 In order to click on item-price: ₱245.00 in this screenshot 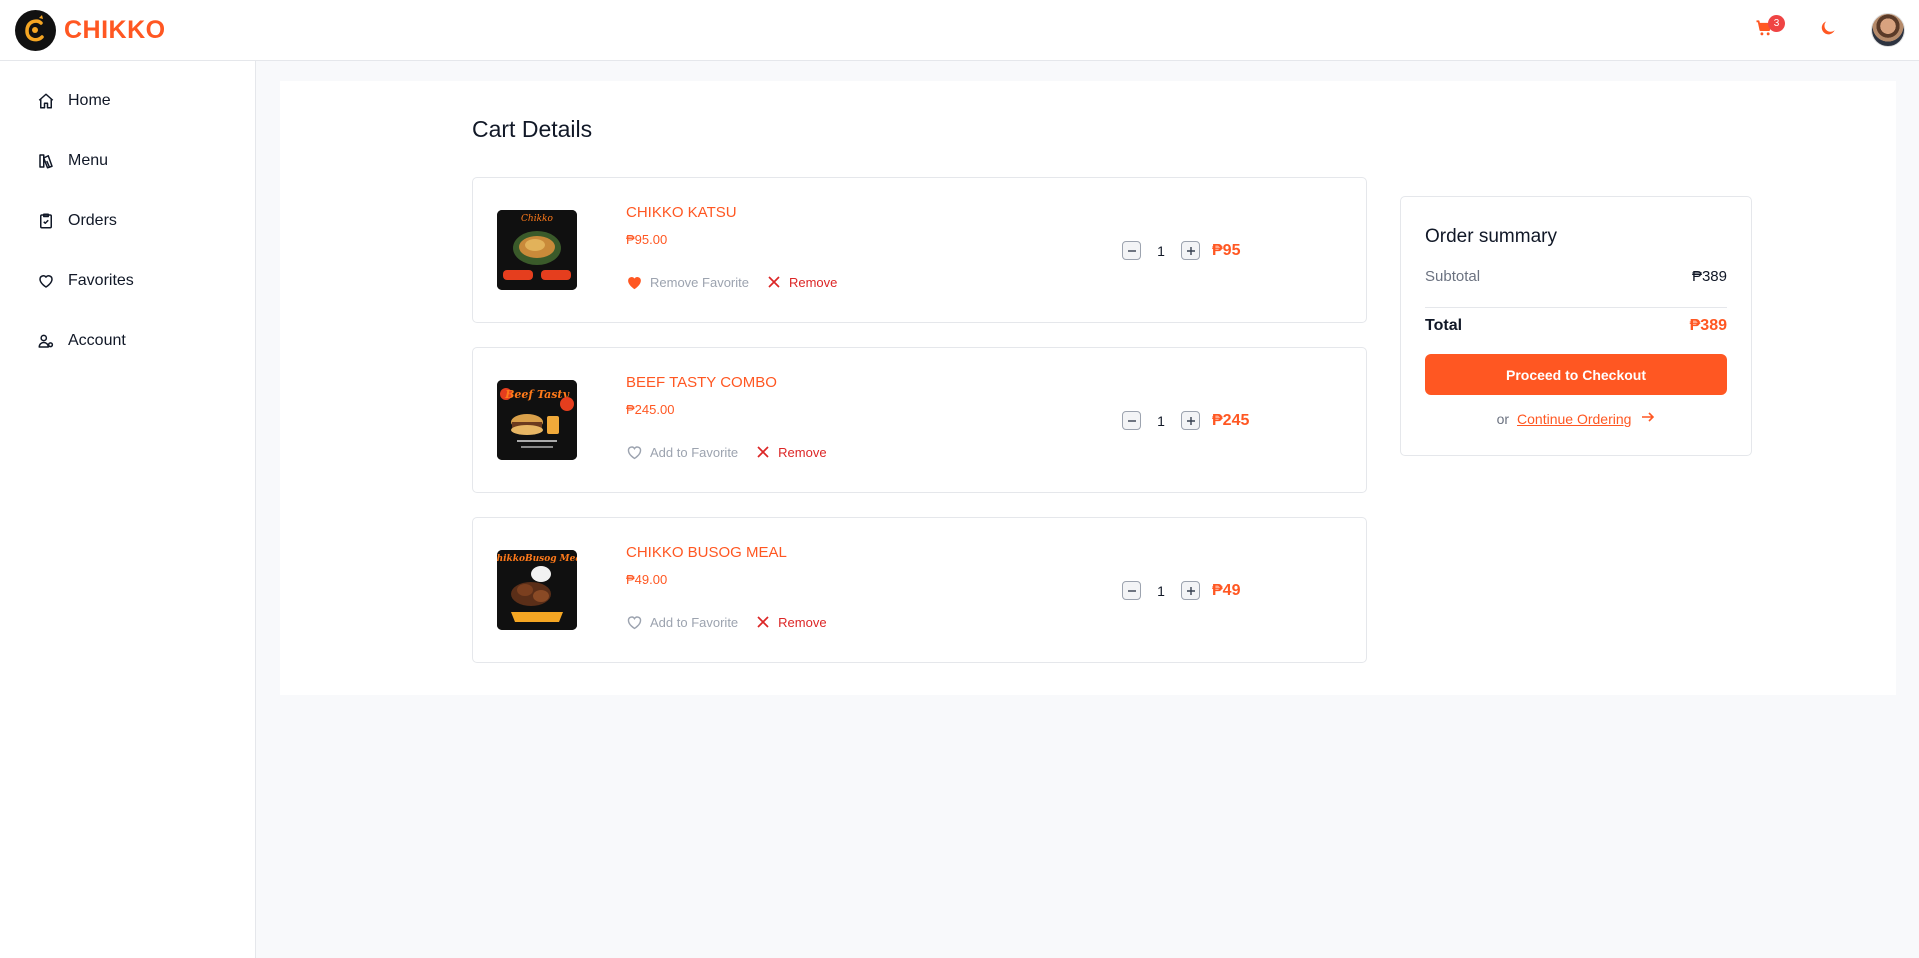, I will do `click(650, 409)`.